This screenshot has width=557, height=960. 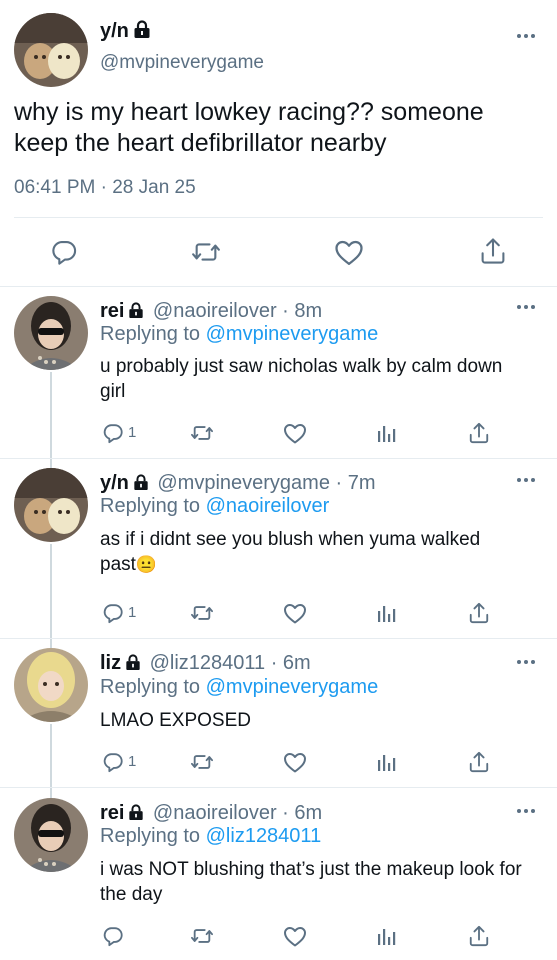 What do you see at coordinates (105, 188) in the screenshot?
I see `main-timestamp: 06:41 PM · 28 Jan 25` at bounding box center [105, 188].